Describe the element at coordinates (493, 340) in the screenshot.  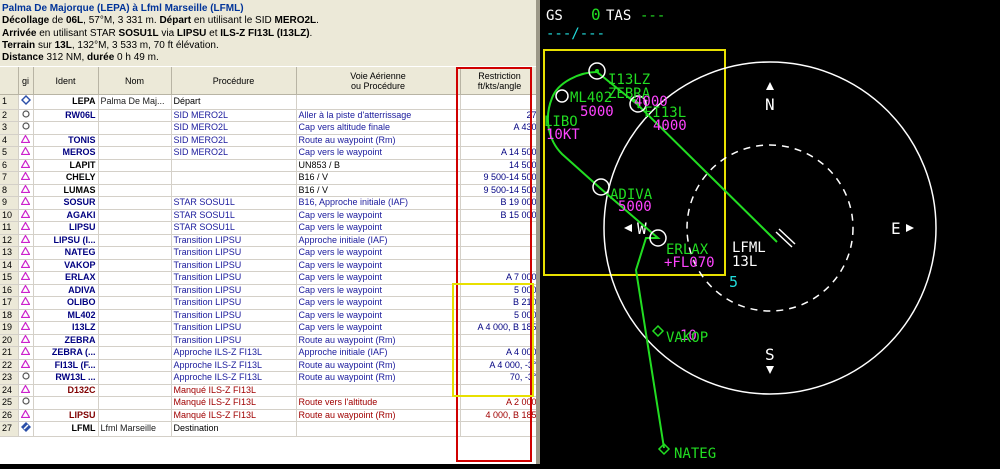
I see `restriction-highlight-yellow` at that location.